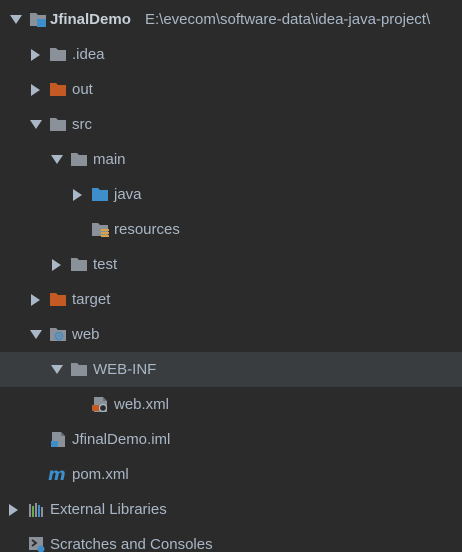 This screenshot has width=462, height=552. What do you see at coordinates (147, 229) in the screenshot?
I see `node-label-resources: resources` at bounding box center [147, 229].